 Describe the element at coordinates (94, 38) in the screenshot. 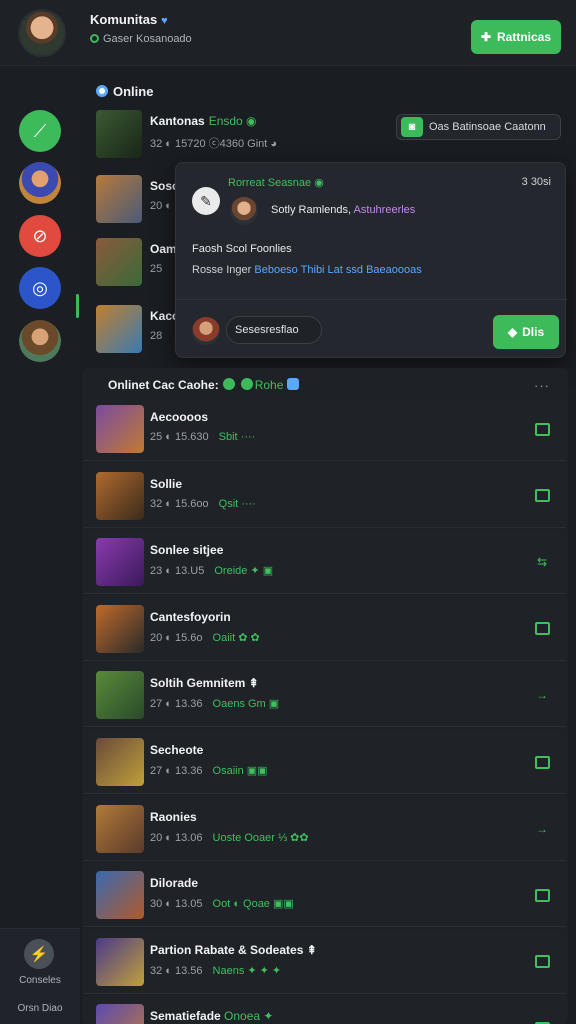

I see `status-dot-icon` at that location.